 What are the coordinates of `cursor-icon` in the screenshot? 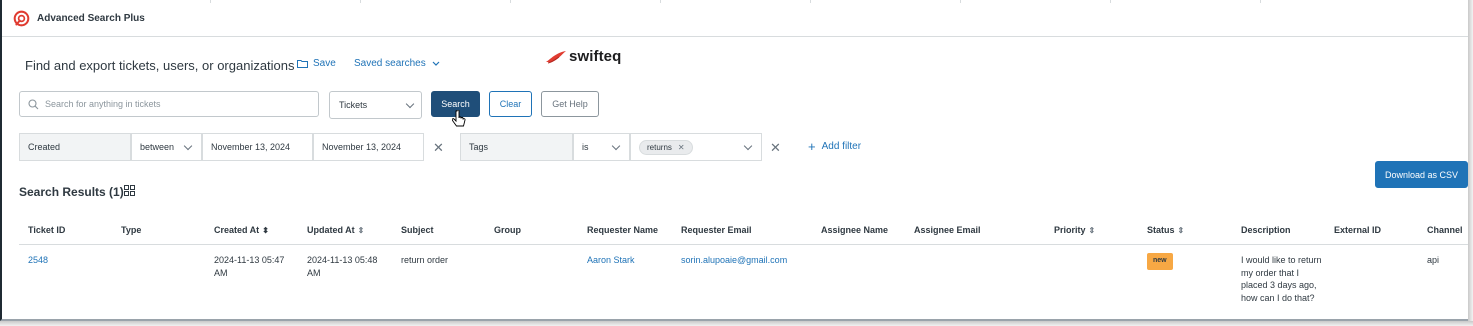 It's located at (459, 118).